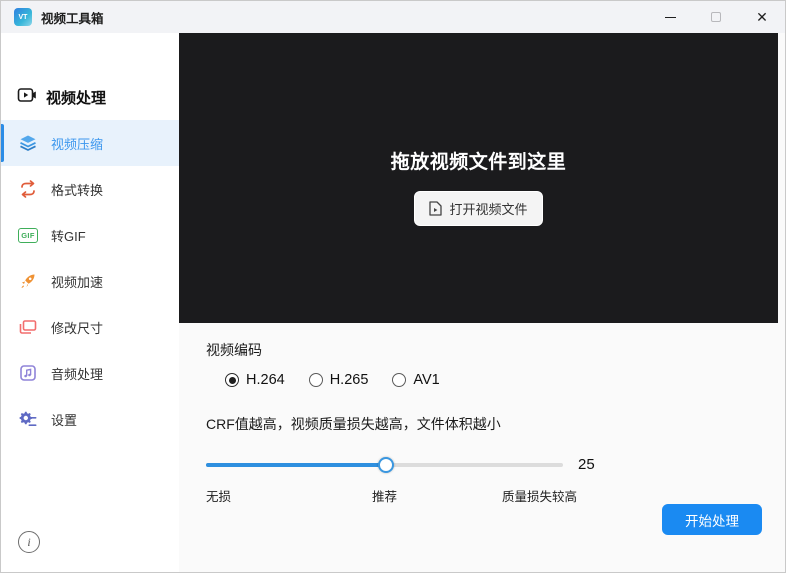 Image resolution: width=786 pixels, height=573 pixels. What do you see at coordinates (505, 380) in the screenshot?
I see `codec-radio-group: H.264 H.265 AV1` at bounding box center [505, 380].